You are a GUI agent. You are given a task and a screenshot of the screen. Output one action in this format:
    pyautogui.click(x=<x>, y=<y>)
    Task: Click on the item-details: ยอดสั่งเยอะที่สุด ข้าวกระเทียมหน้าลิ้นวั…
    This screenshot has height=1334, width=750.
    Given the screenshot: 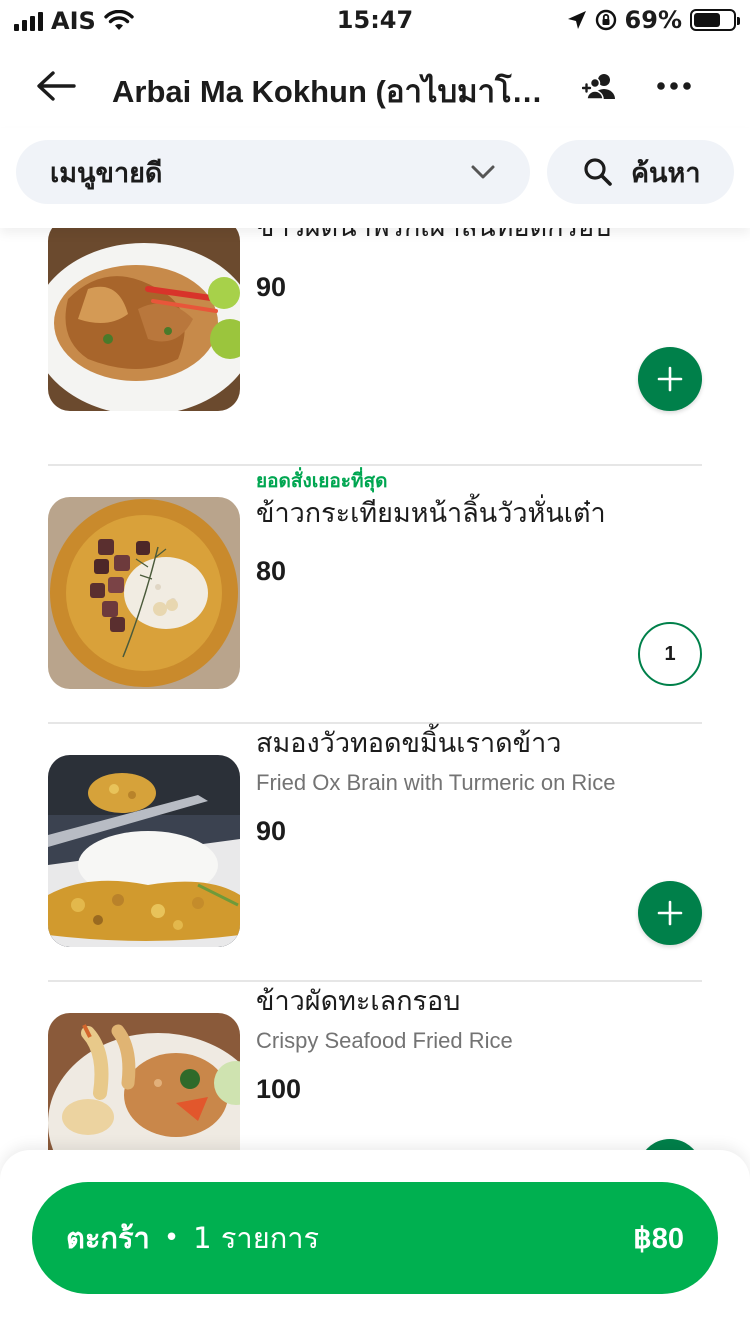 What is the action you would take?
    pyautogui.click(x=479, y=526)
    